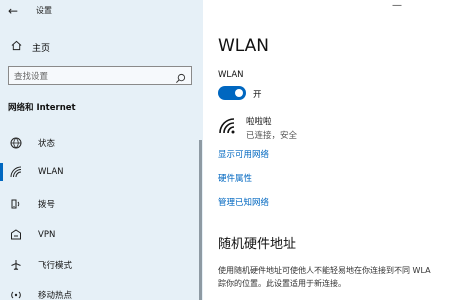 Image resolution: width=450 pixels, height=306 pixels. Describe the element at coordinates (47, 144) in the screenshot. I see `sidebar-item-label: 状态` at that location.